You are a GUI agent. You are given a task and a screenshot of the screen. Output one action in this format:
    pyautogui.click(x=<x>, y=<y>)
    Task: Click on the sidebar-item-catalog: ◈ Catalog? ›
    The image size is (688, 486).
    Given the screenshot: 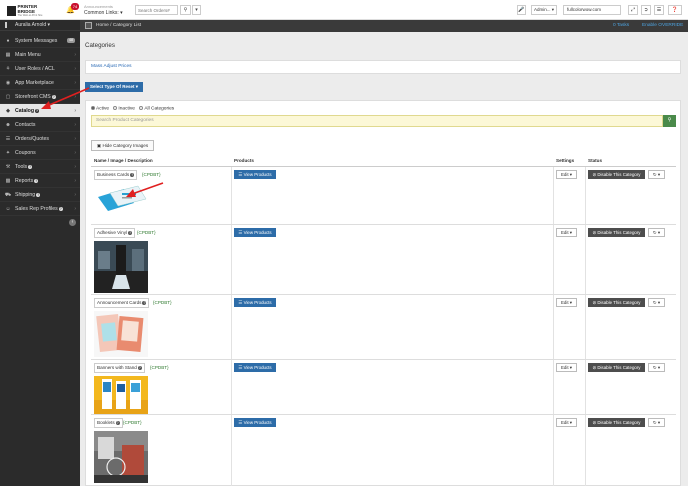 What is the action you would take?
    pyautogui.click(x=40, y=111)
    